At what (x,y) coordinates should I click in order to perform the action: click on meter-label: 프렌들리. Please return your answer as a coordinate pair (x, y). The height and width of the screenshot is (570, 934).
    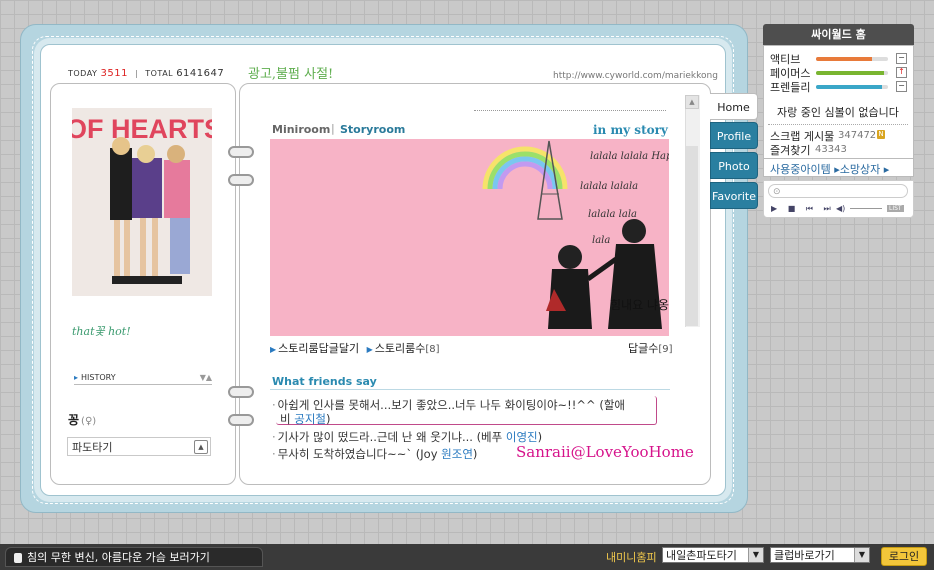
    Looking at the image, I should click on (790, 87).